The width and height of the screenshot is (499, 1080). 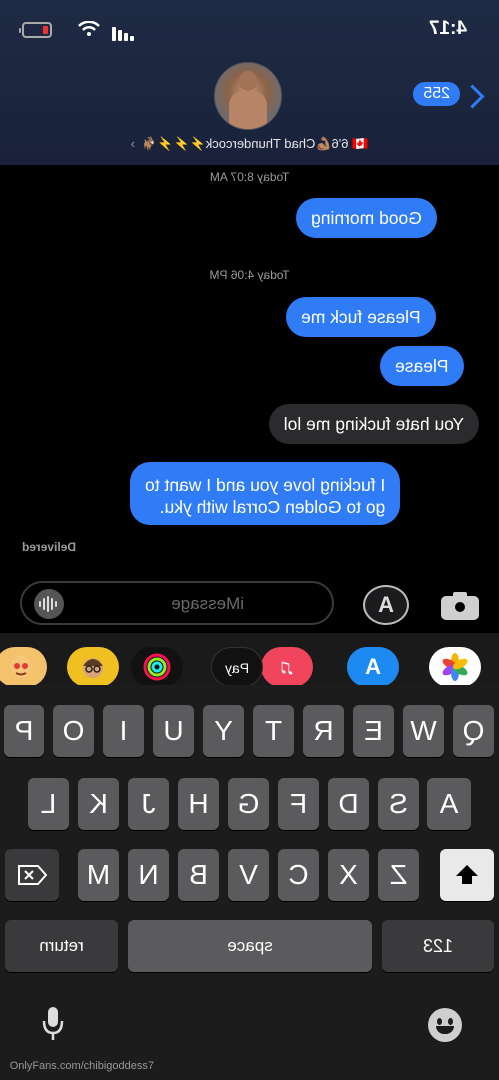 I want to click on key-a: A, so click(x=449, y=804).